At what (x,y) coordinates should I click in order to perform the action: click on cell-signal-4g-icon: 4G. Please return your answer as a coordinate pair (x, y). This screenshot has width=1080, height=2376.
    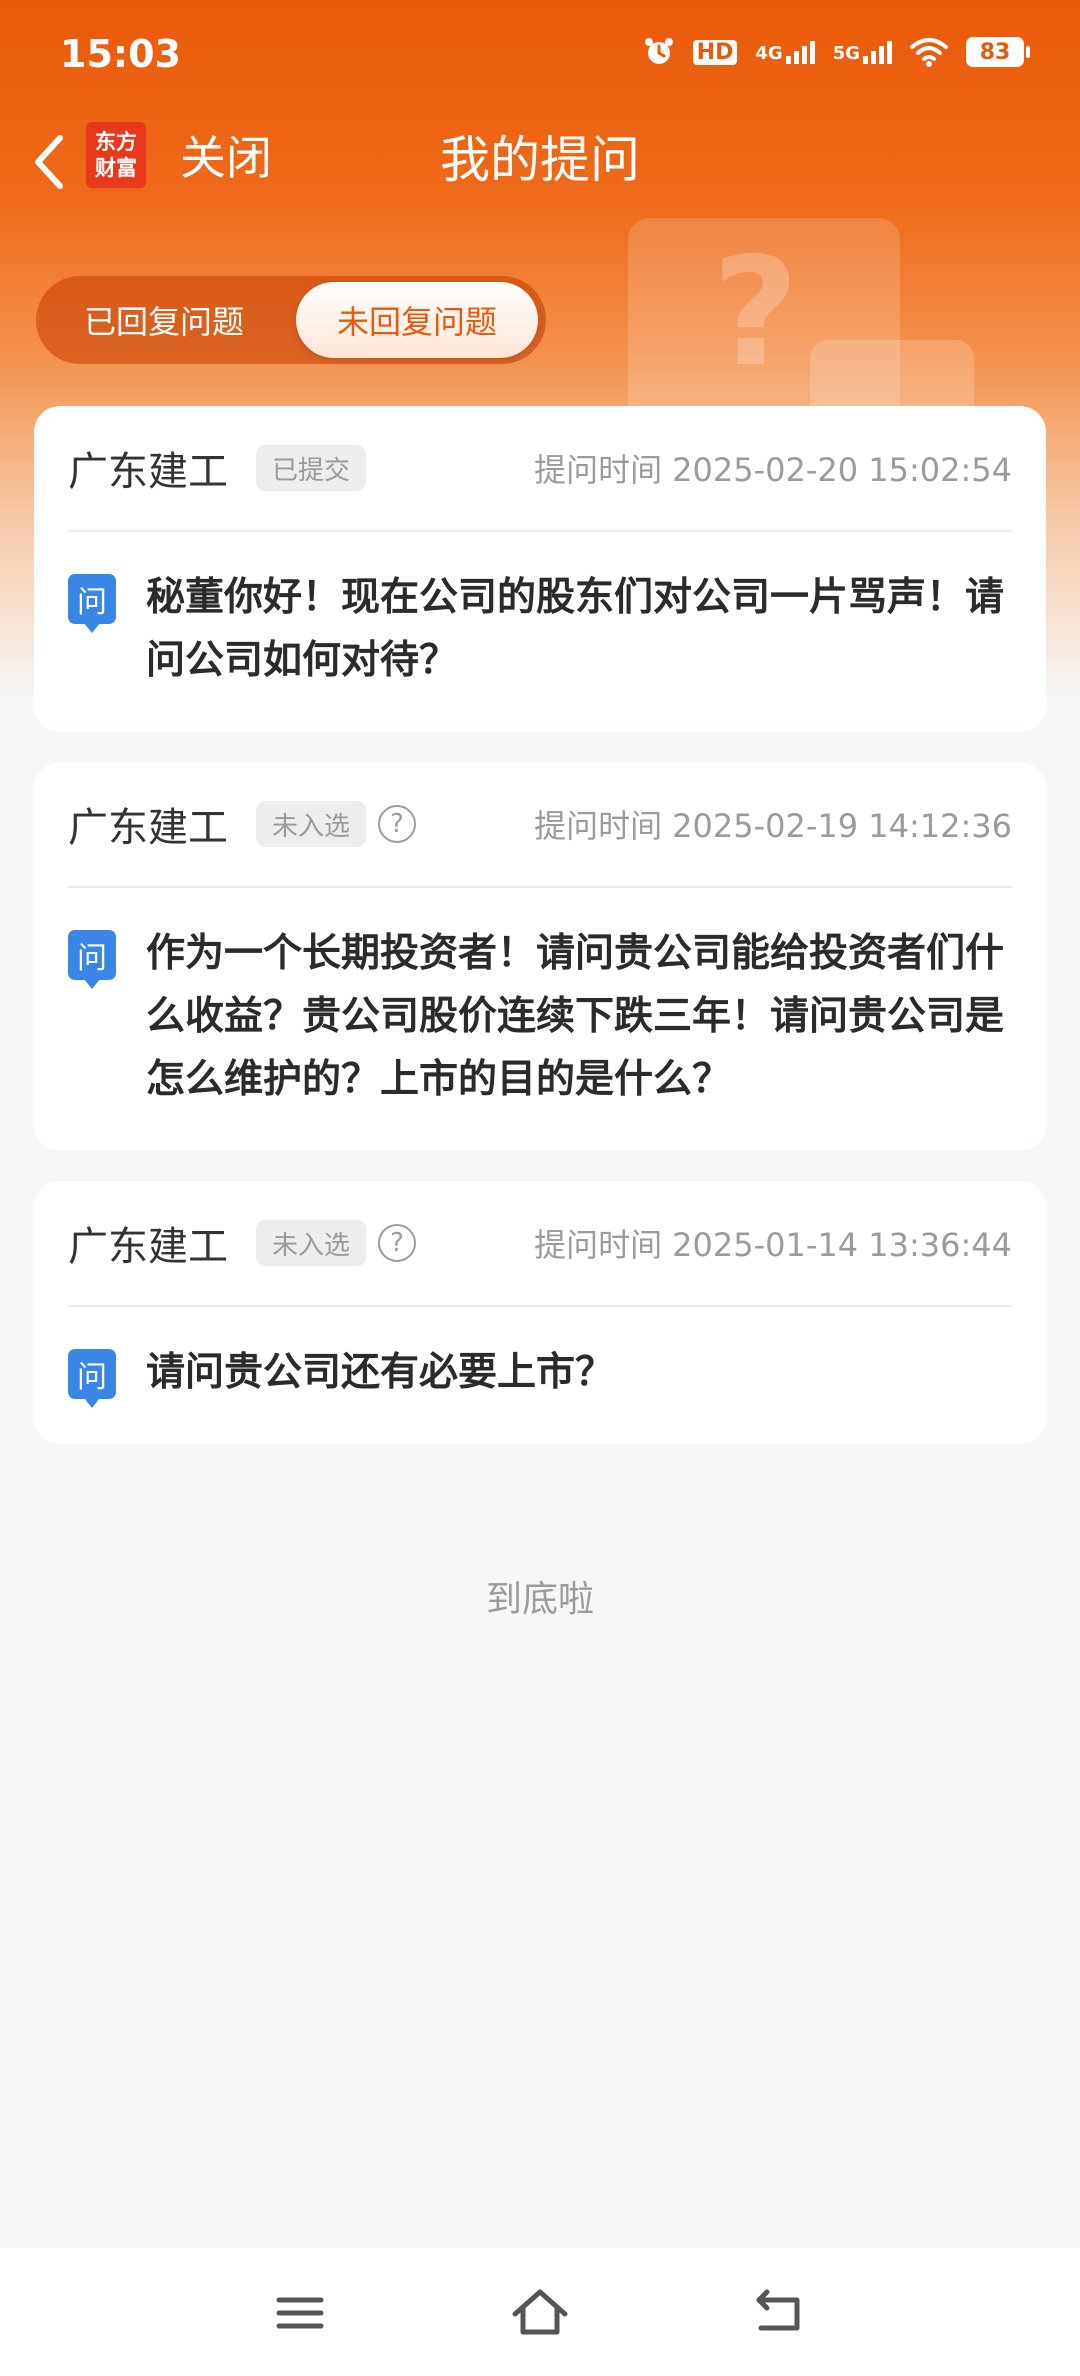
    Looking at the image, I should click on (785, 52).